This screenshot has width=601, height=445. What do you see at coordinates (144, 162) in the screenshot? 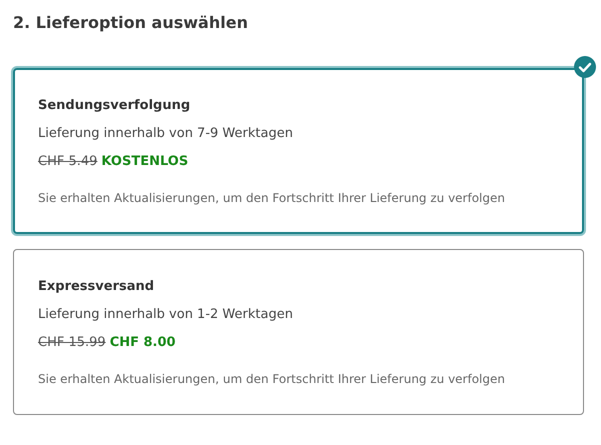
I see `new-price: KOSTENLOS` at bounding box center [144, 162].